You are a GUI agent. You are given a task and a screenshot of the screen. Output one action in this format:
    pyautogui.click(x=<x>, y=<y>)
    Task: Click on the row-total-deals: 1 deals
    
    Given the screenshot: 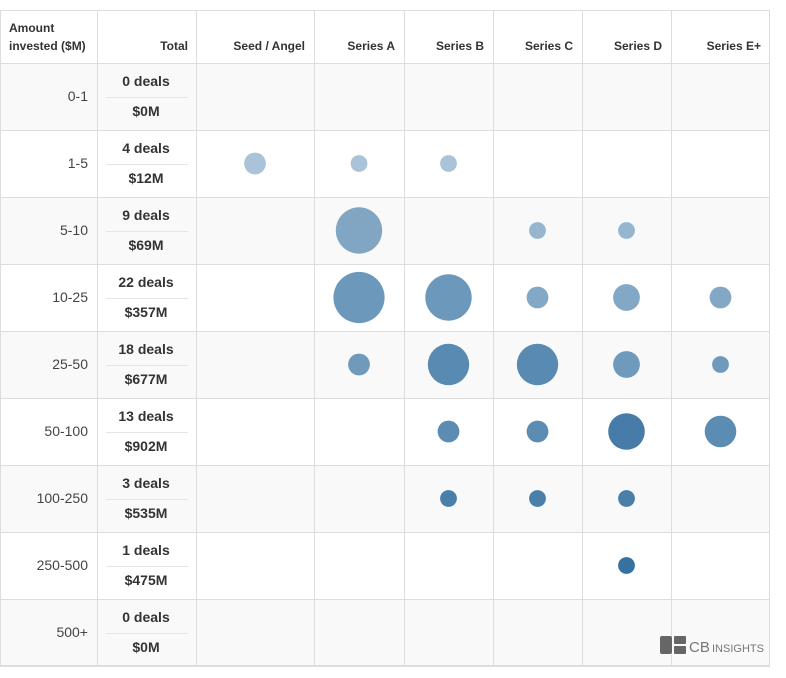 What is the action you would take?
    pyautogui.click(x=146, y=550)
    